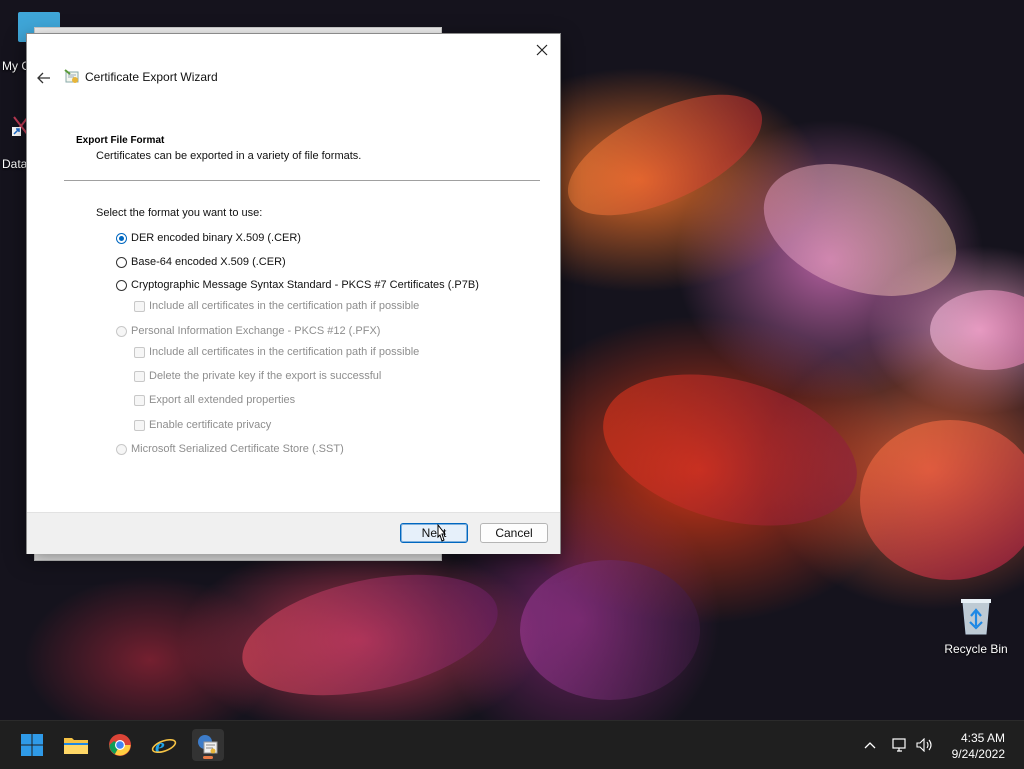 This screenshot has height=769, width=1024. What do you see at coordinates (976, 616) in the screenshot?
I see `recycle-bin-icon` at bounding box center [976, 616].